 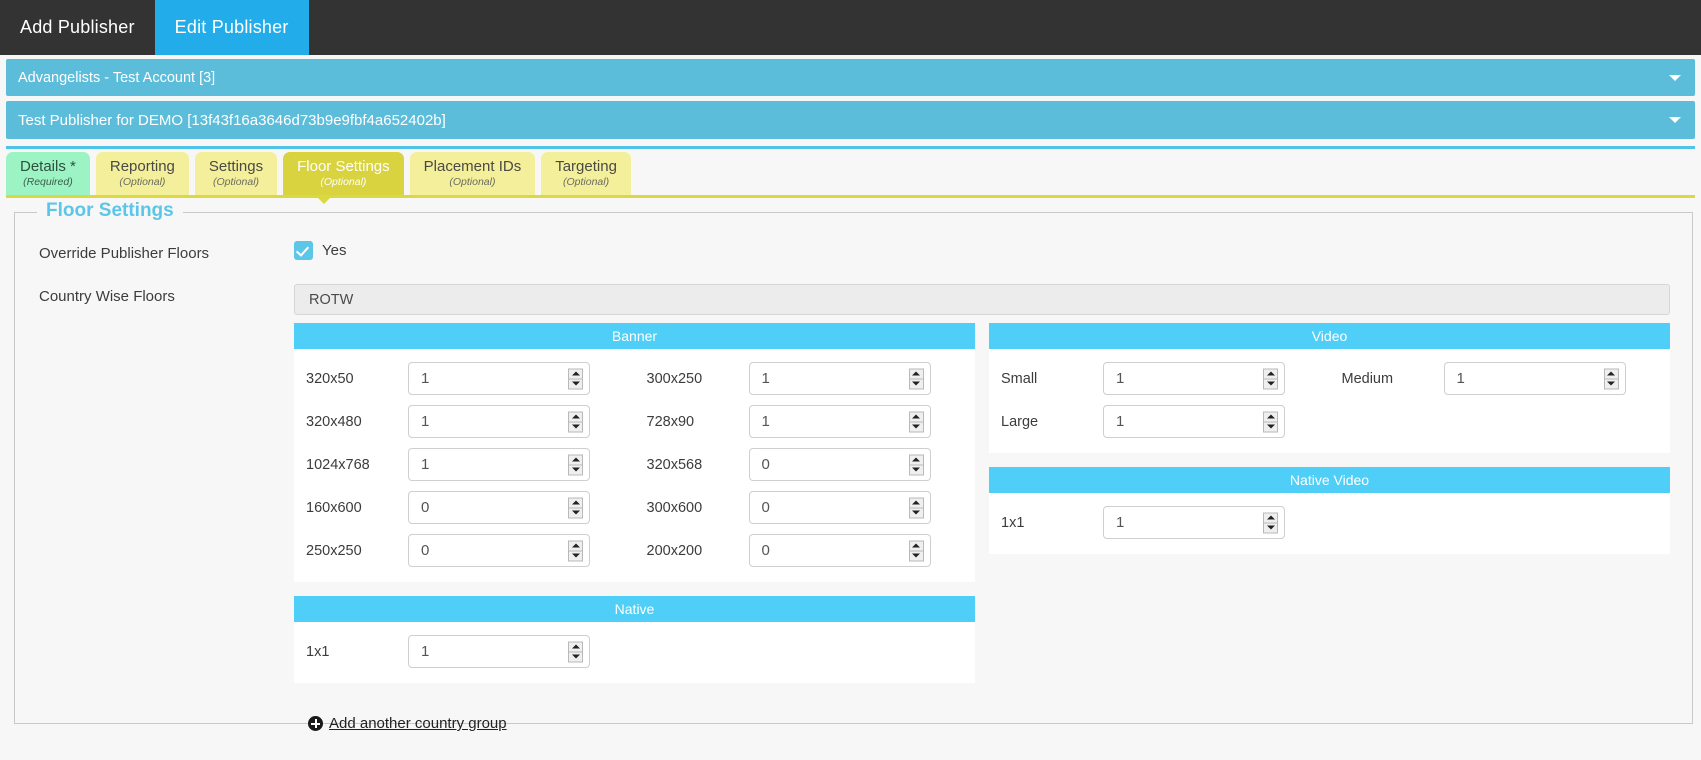 What do you see at coordinates (425, 550) in the screenshot?
I see `field-banner-250x250-value: 0` at bounding box center [425, 550].